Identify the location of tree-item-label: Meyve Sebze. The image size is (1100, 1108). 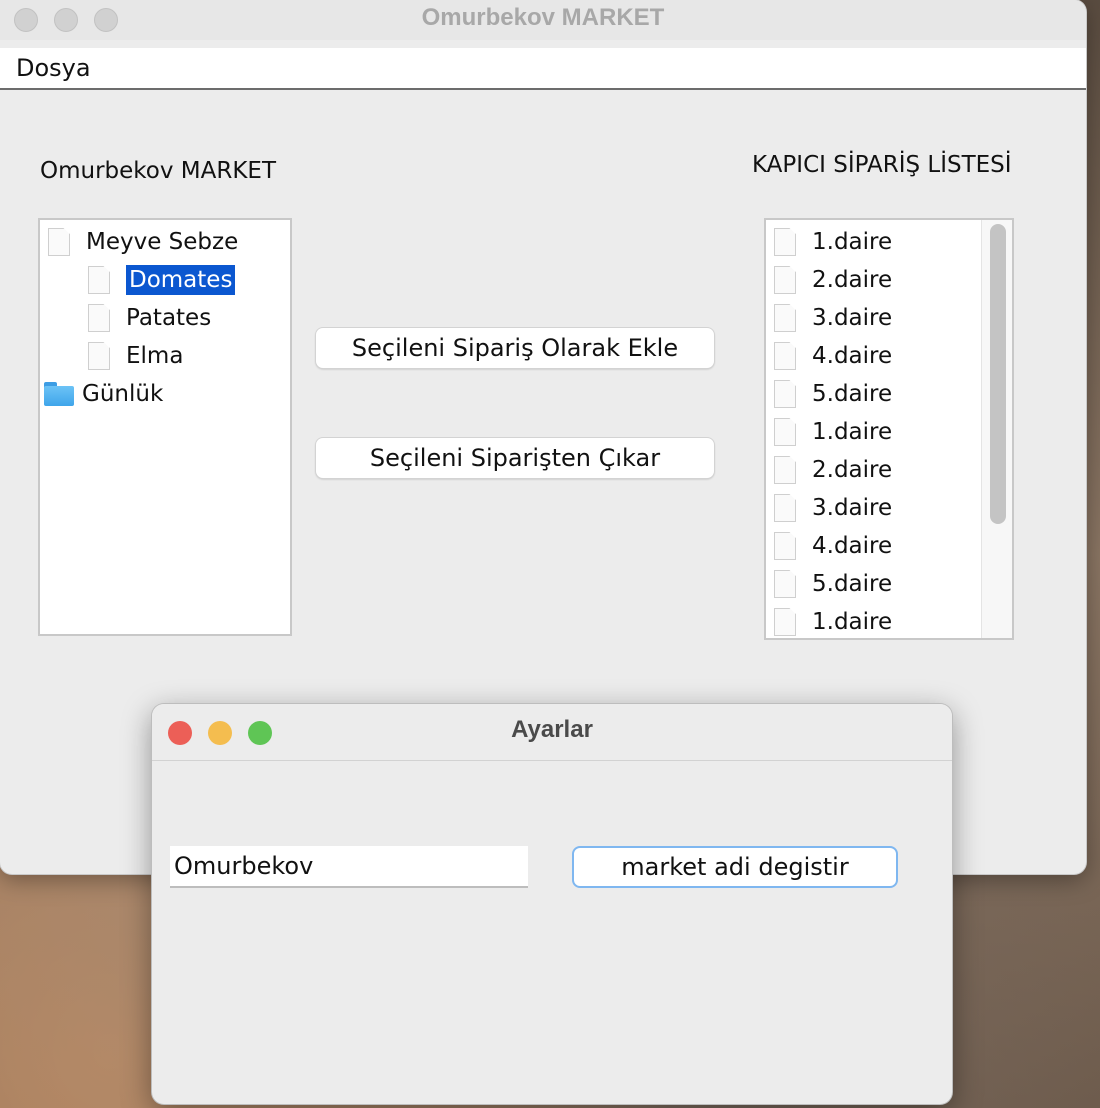
(162, 242).